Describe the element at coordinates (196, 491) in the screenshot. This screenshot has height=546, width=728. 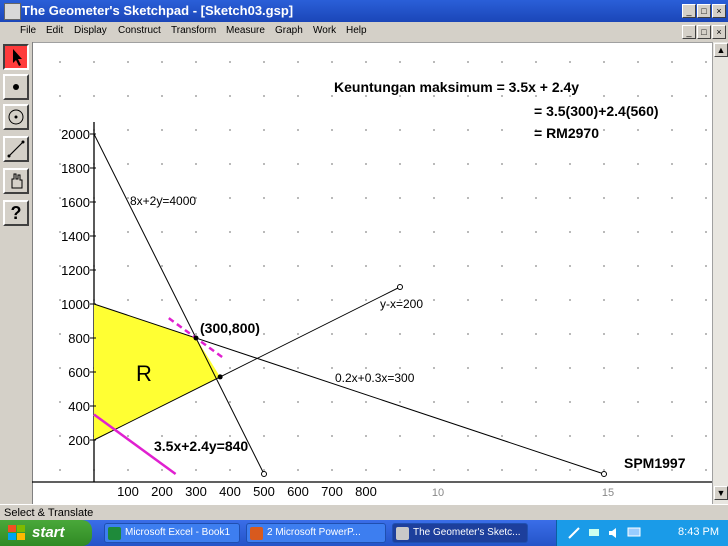
I see `x-tick-label: 300` at that location.